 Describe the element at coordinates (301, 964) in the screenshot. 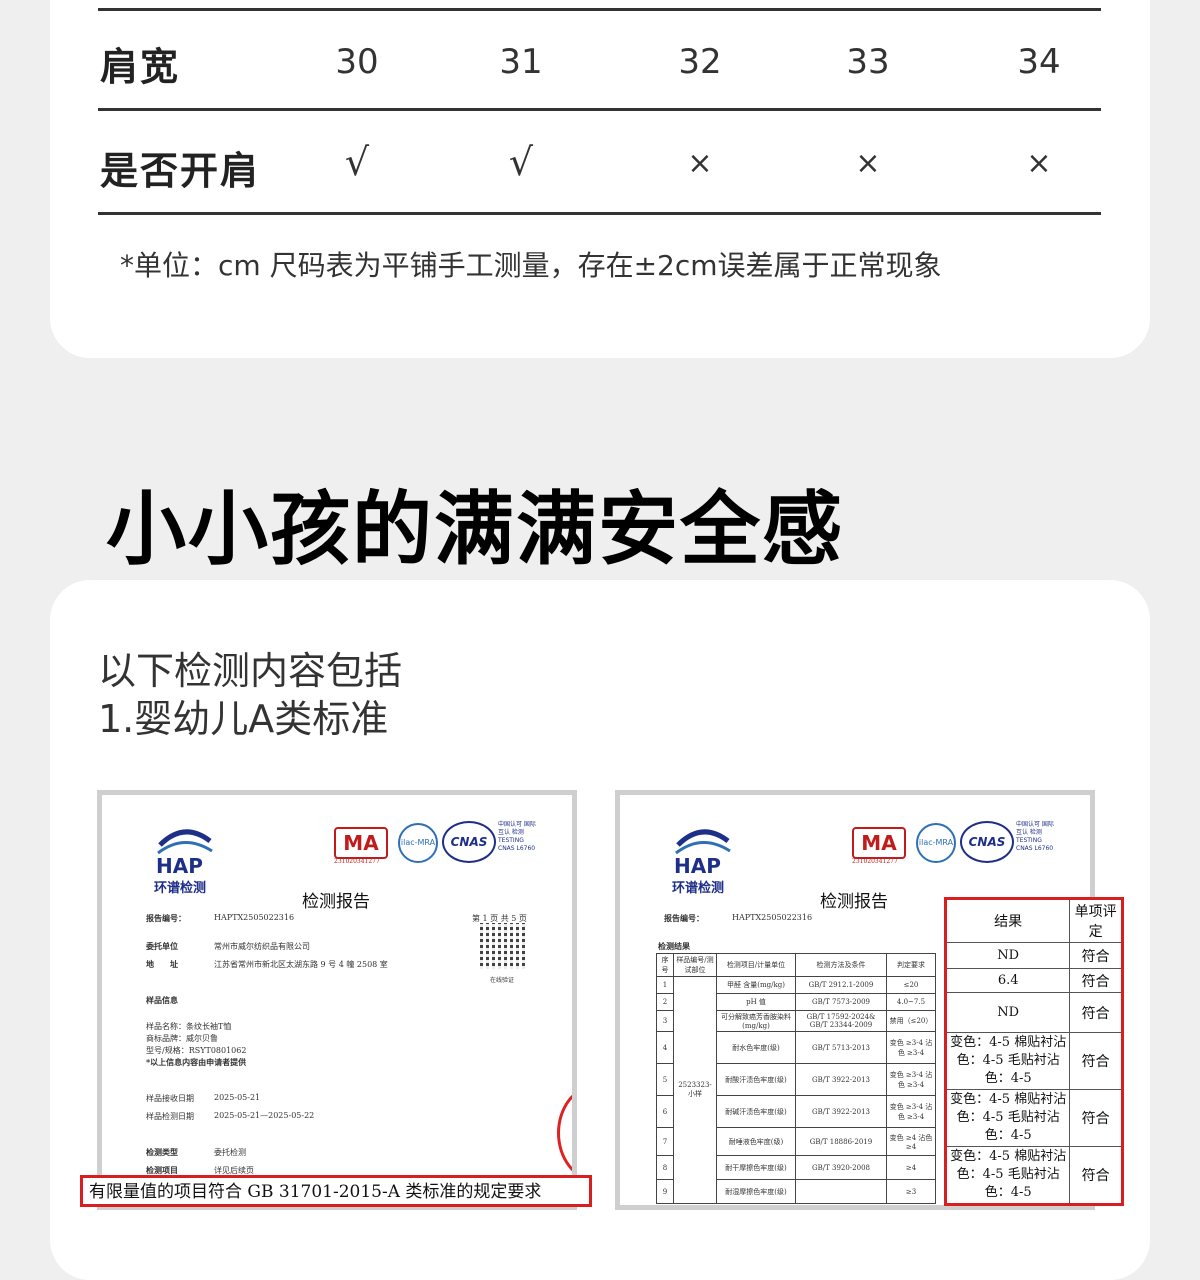

I see `address: 江苏省常州市新北区太湖东路 9 号 4 幢 2508 室` at that location.